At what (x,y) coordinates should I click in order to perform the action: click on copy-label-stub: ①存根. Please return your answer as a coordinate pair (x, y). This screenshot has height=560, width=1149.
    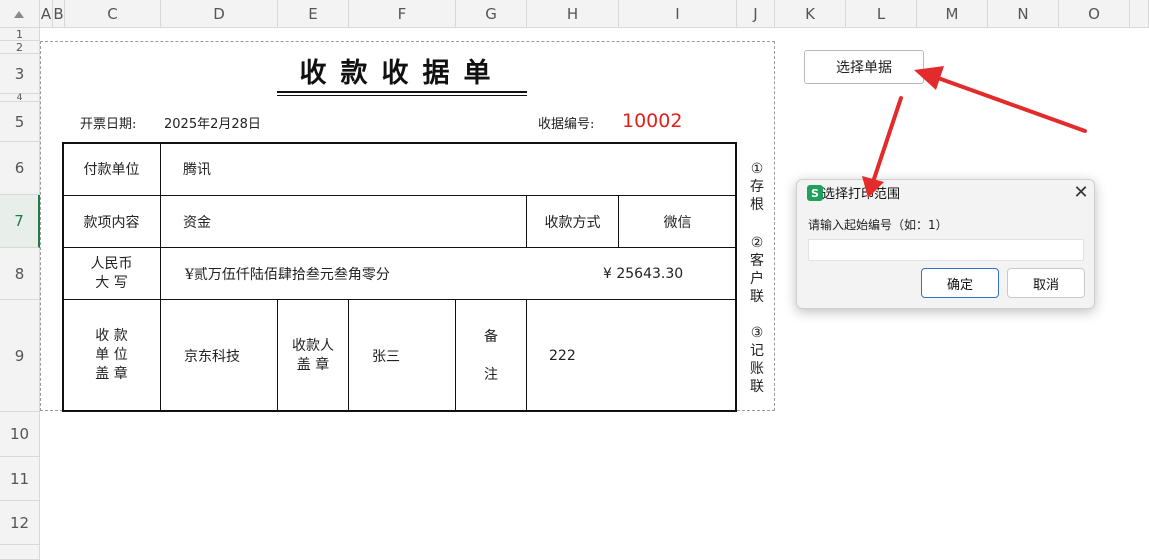
    Looking at the image, I should click on (757, 187).